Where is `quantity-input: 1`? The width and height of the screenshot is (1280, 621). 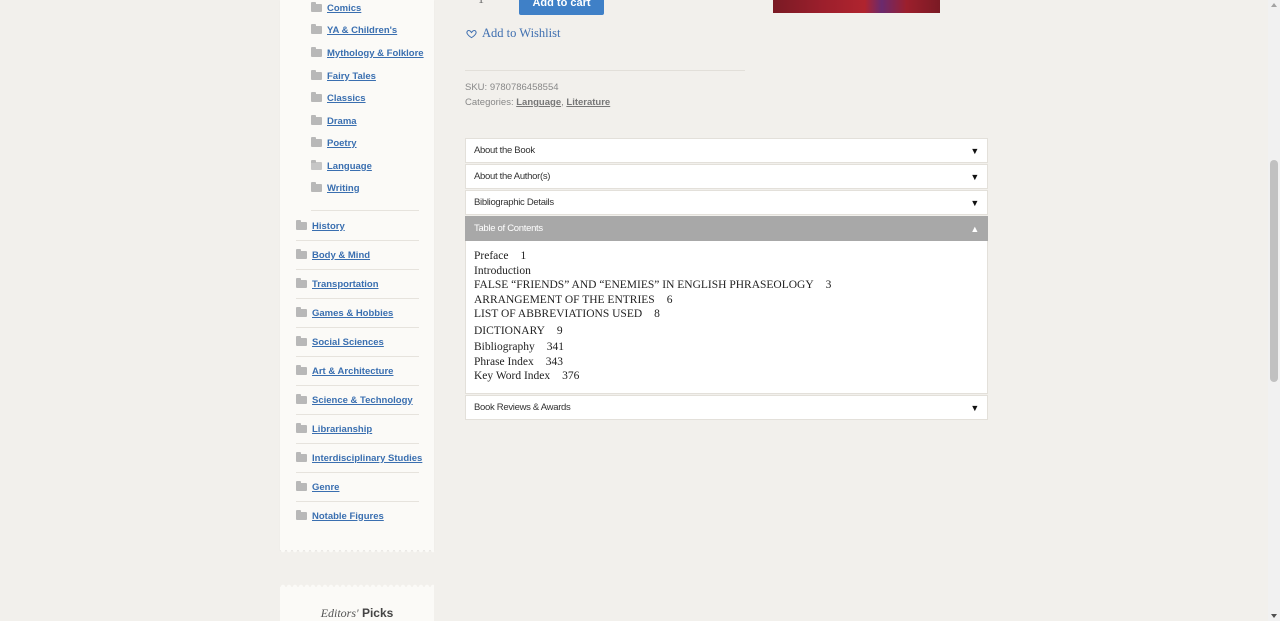 quantity-input: 1 is located at coordinates (481, 3).